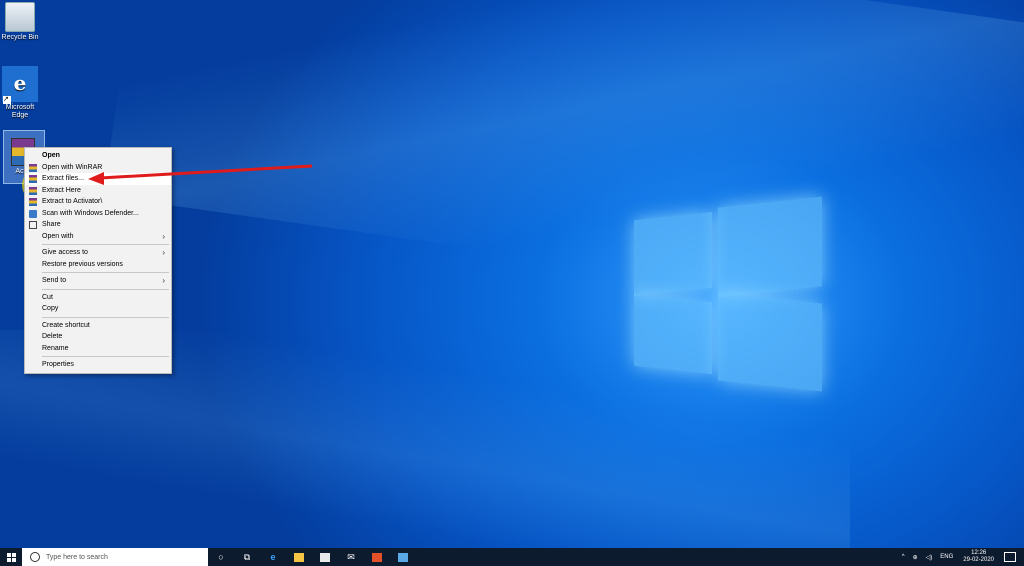 Image resolution: width=1024 pixels, height=566 pixels. I want to click on taskbar-store, so click(325, 557).